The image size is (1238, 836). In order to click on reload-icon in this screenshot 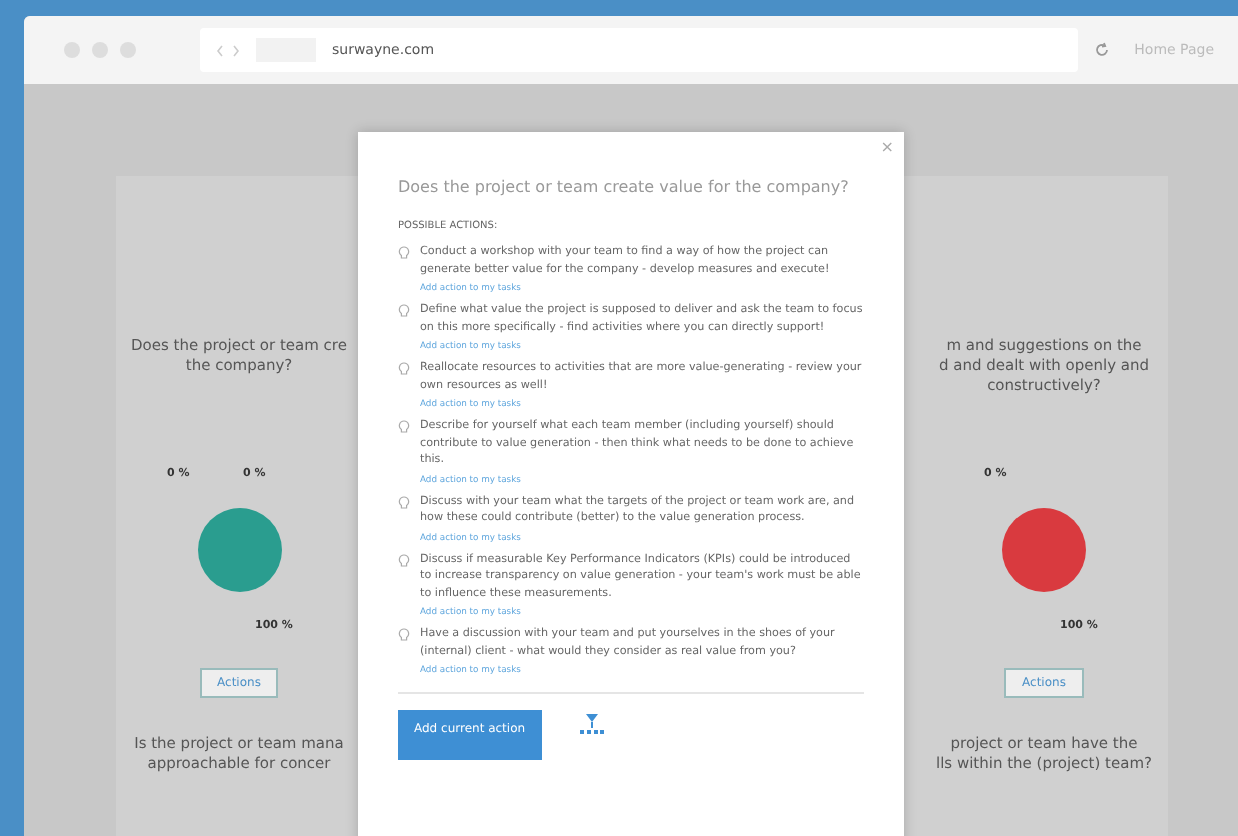, I will do `click(1102, 50)`.